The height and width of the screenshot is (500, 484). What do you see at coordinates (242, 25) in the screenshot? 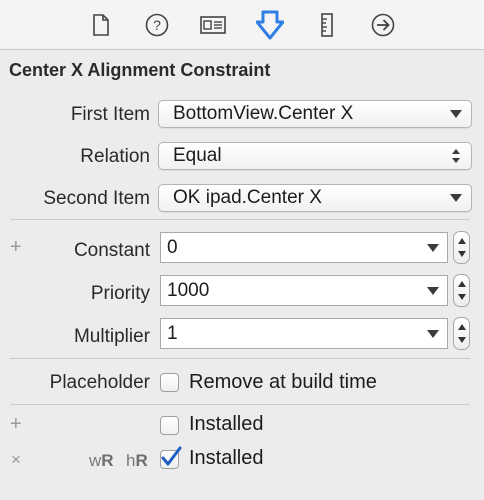
I see `inspector-toolbar: ?` at bounding box center [242, 25].